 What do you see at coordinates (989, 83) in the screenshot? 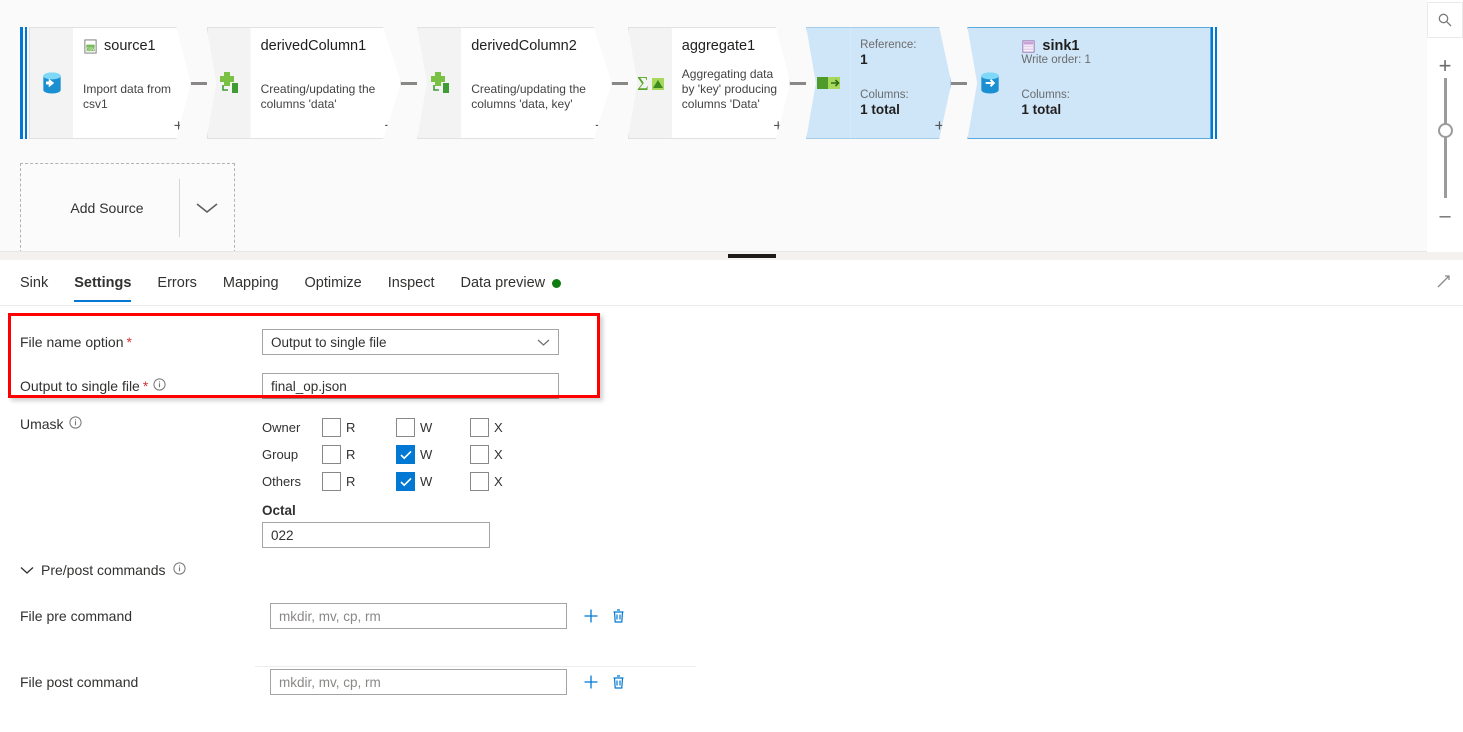
I see `sink-database-icon` at bounding box center [989, 83].